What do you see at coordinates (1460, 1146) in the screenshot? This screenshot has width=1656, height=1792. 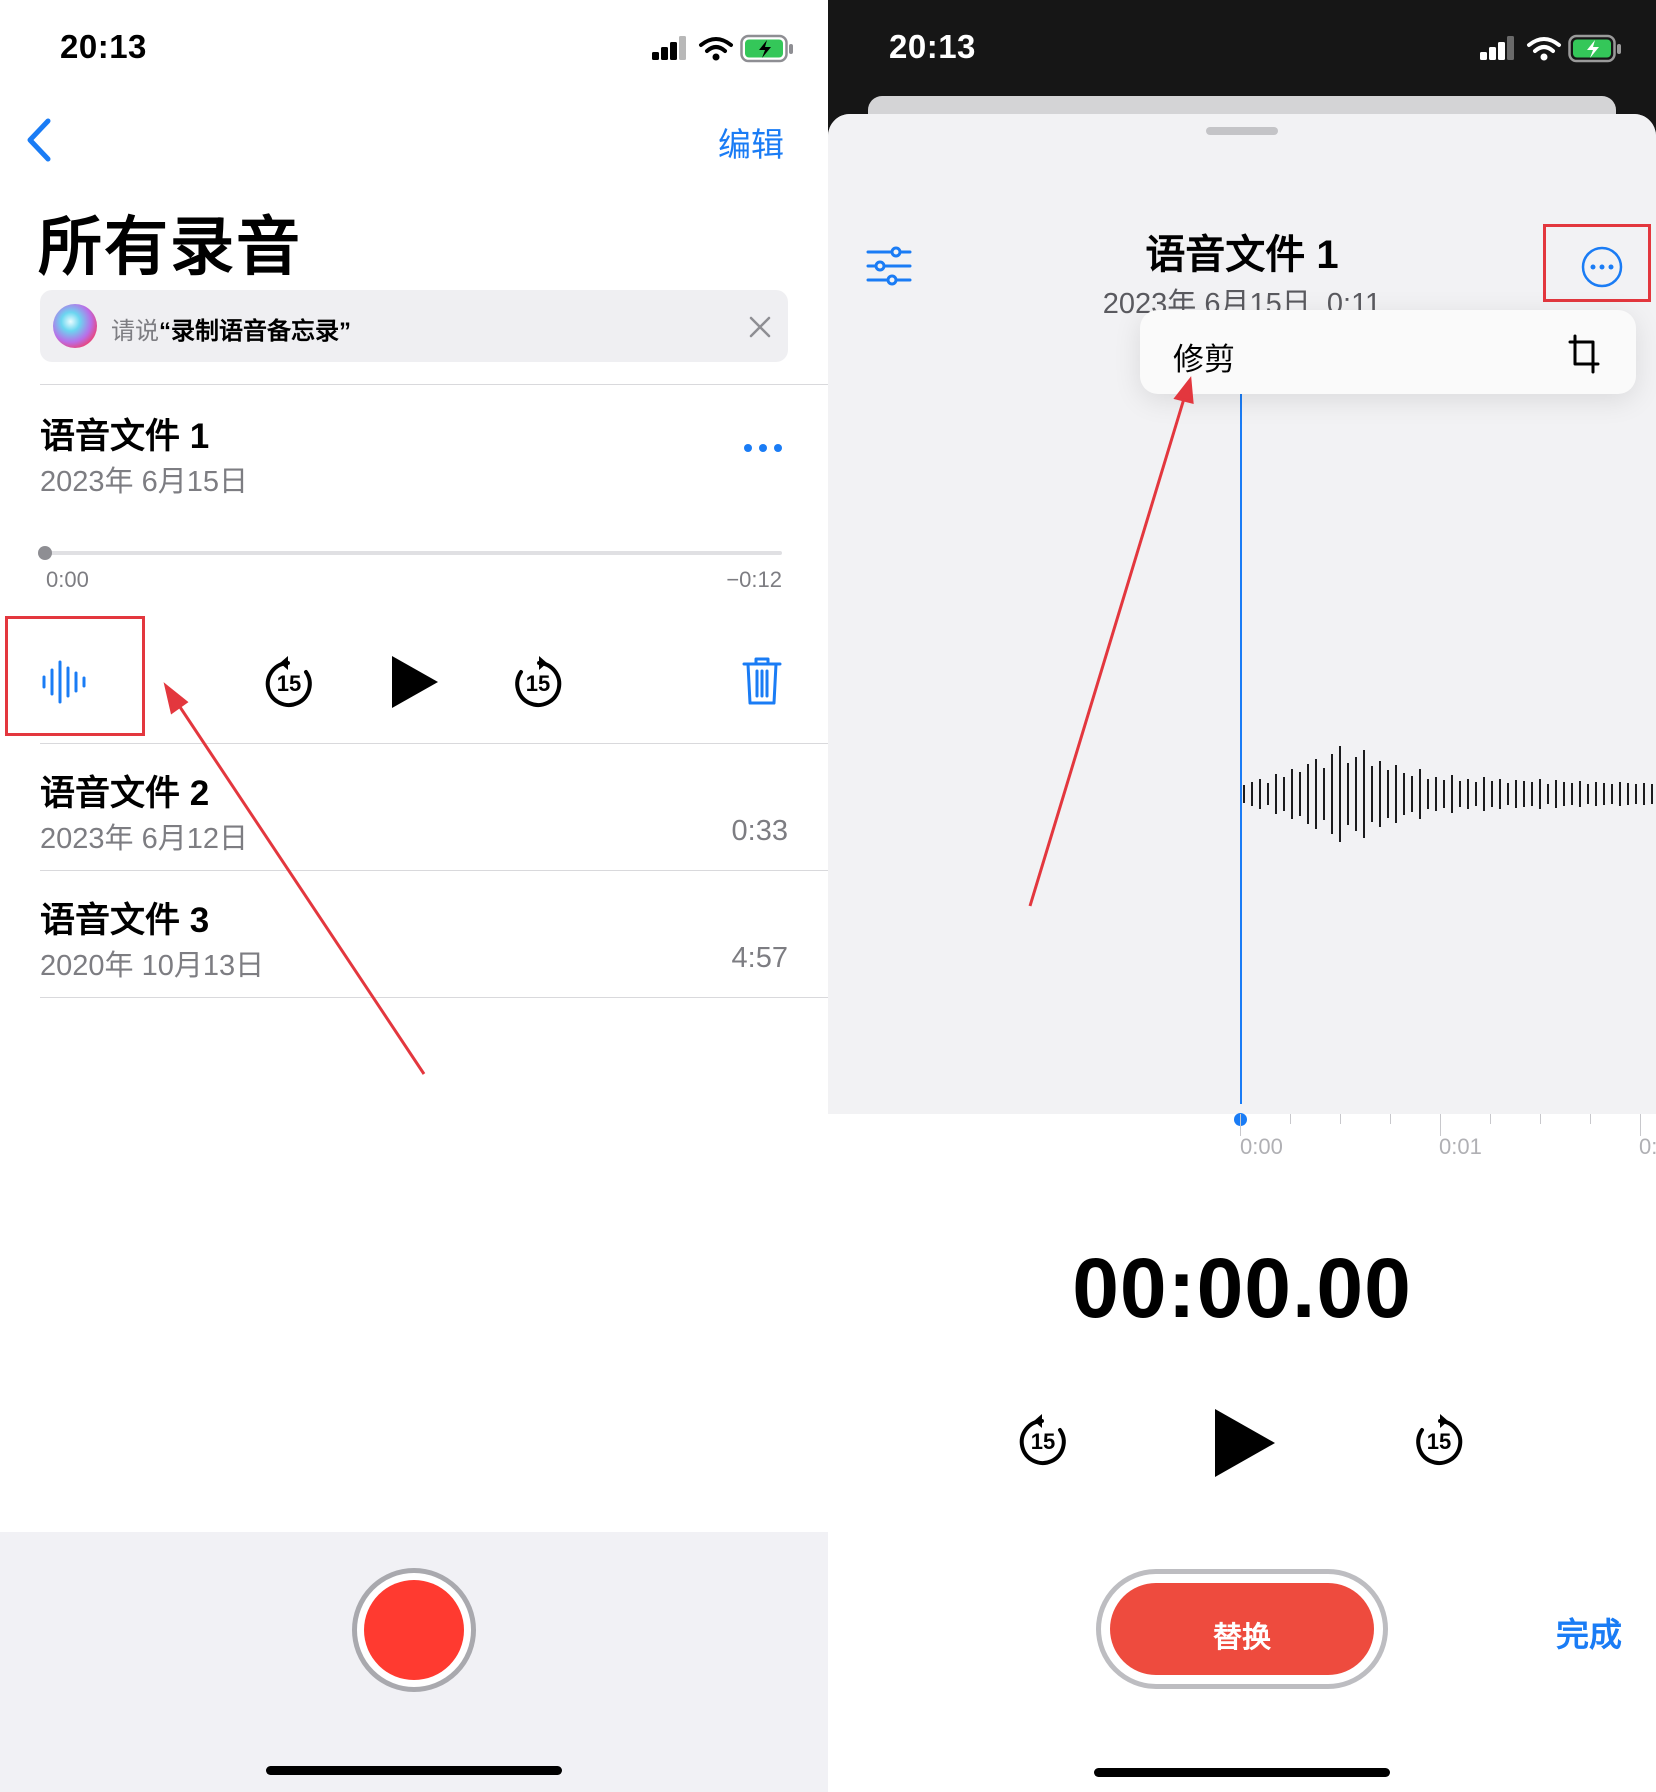 I see `tick-label: 0:01` at bounding box center [1460, 1146].